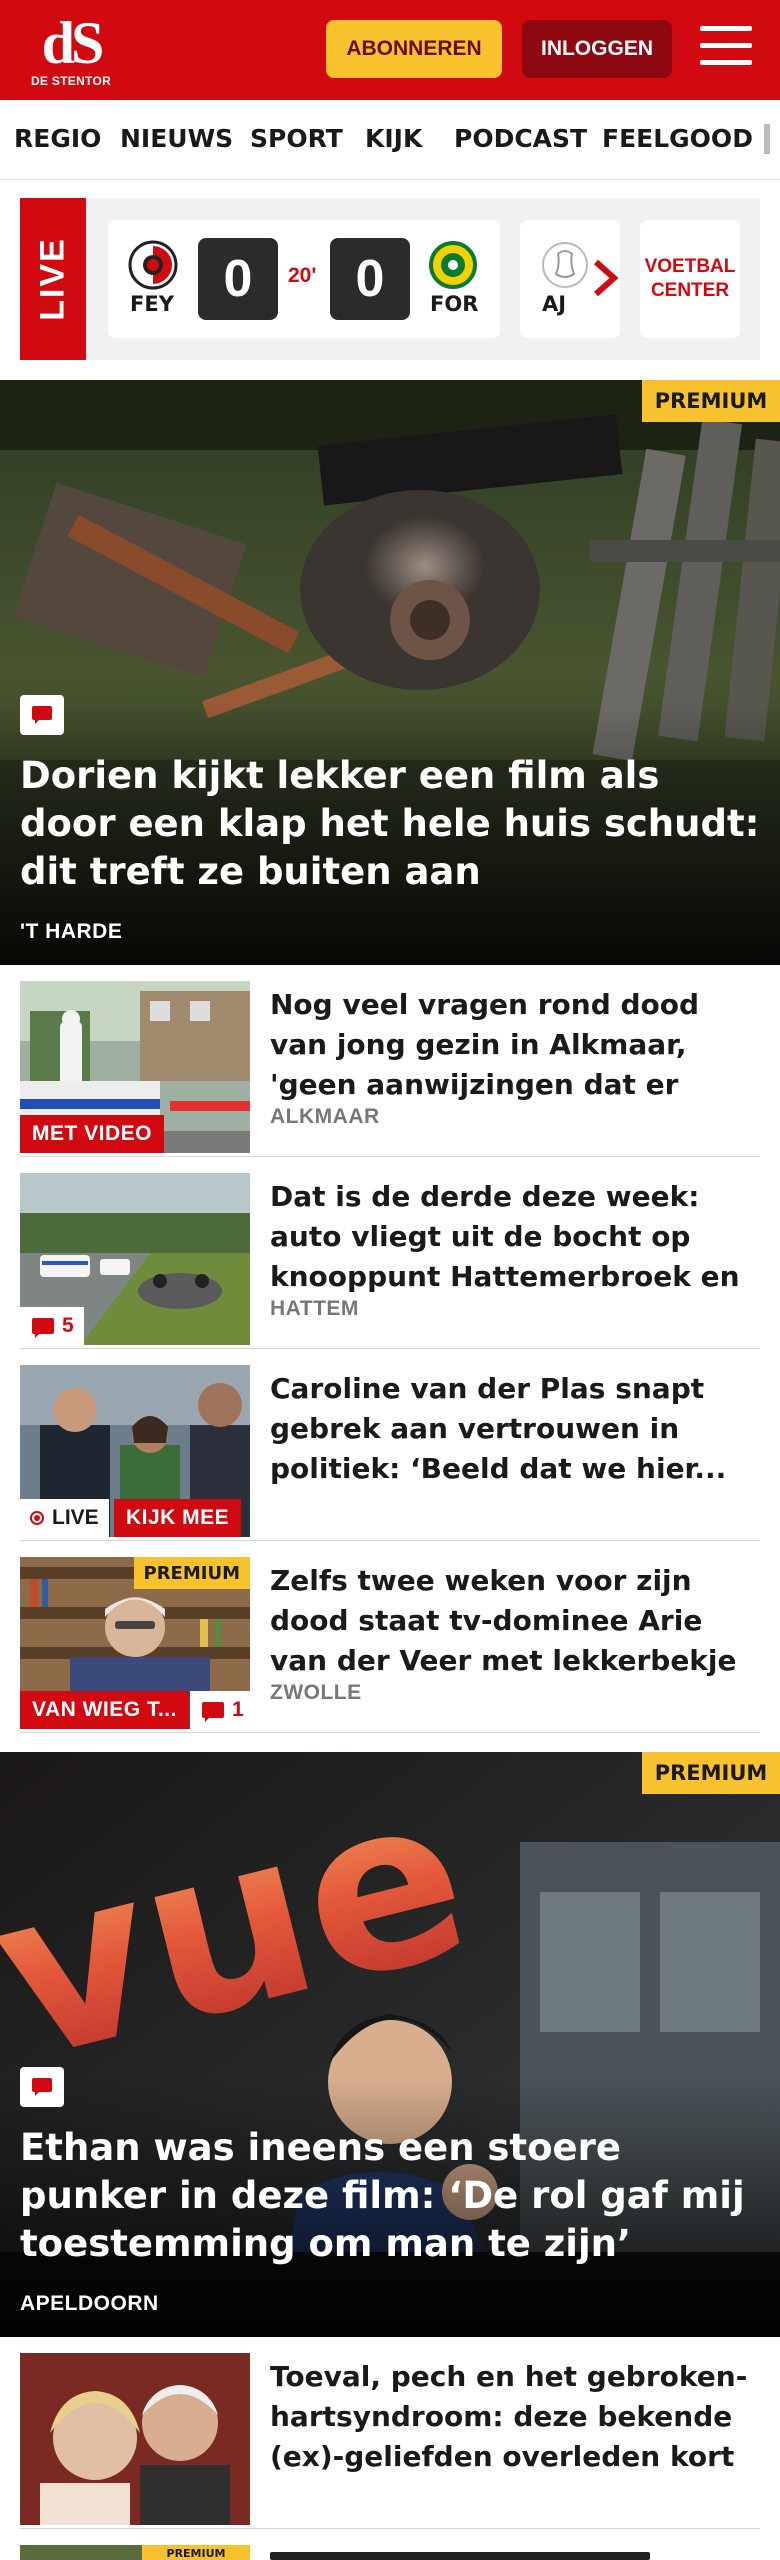 This screenshot has width=780, height=2560. Describe the element at coordinates (460, 2556) in the screenshot. I see `next-article-title-cut` at that location.